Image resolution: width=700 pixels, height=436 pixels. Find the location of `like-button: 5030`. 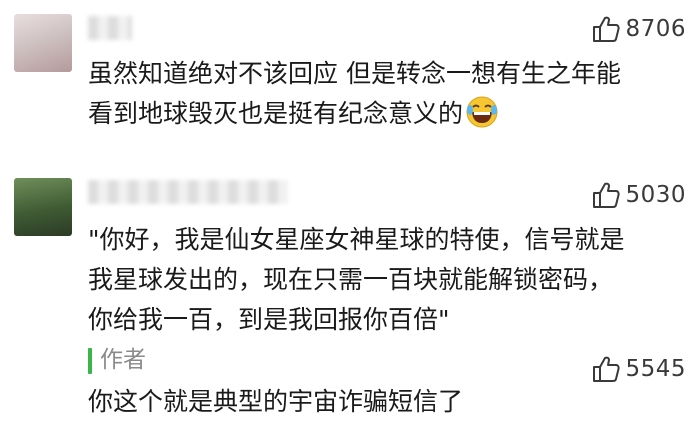

like-button: 5030 is located at coordinates (638, 195).